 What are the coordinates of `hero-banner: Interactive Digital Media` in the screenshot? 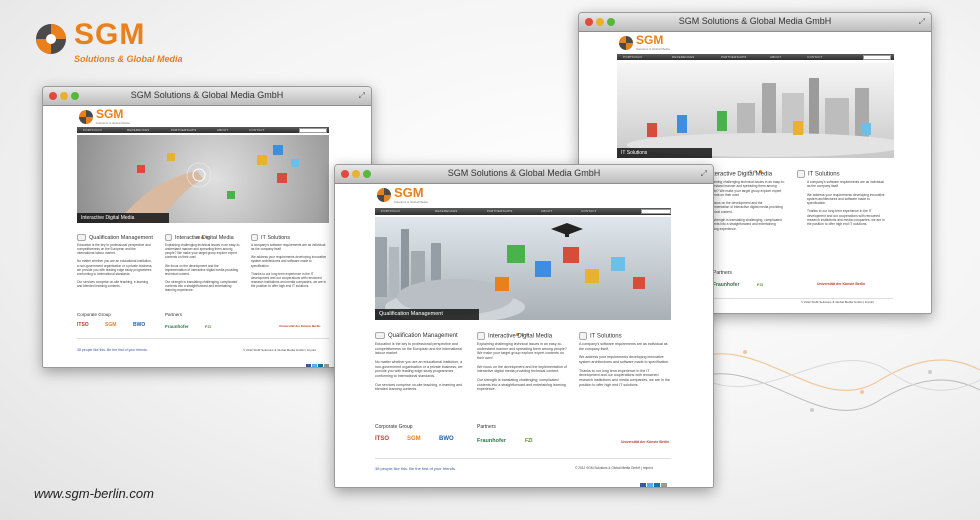 It's located at (203, 179).